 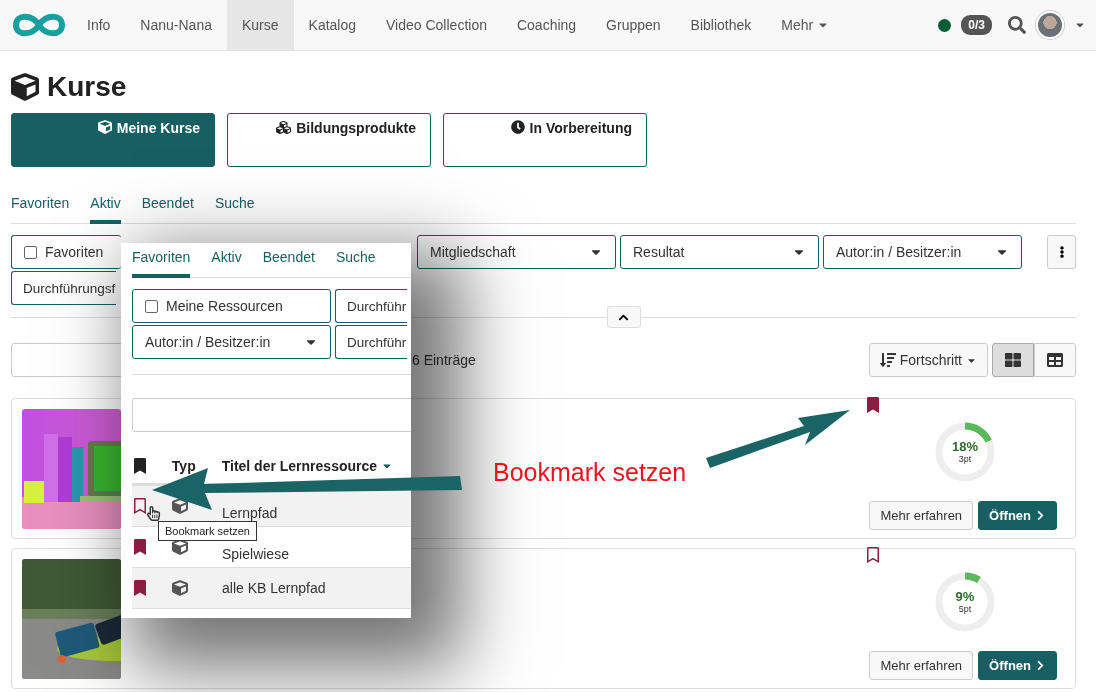 What do you see at coordinates (231, 306) in the screenshot?
I see `filter-checkbox: Meine Ressourcen` at bounding box center [231, 306].